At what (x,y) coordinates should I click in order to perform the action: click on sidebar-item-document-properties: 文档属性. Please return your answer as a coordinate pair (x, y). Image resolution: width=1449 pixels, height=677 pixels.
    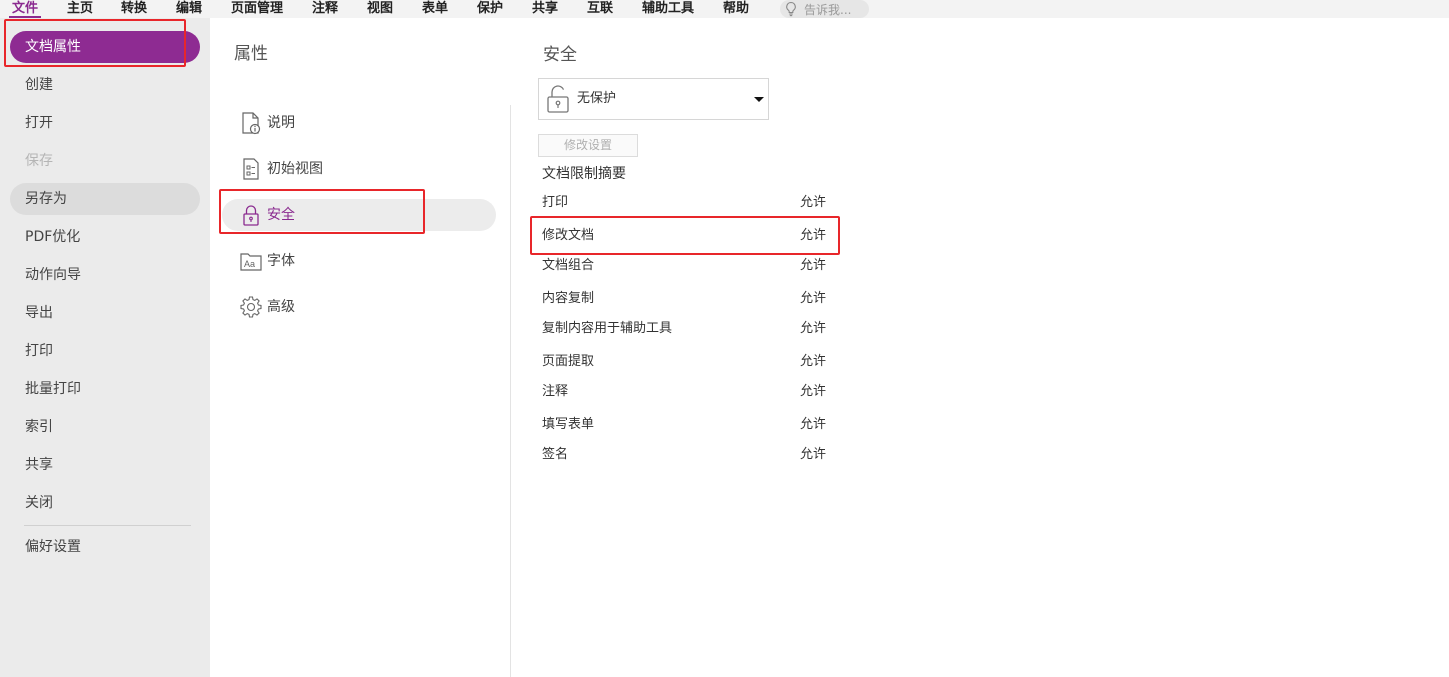
    Looking at the image, I should click on (105, 47).